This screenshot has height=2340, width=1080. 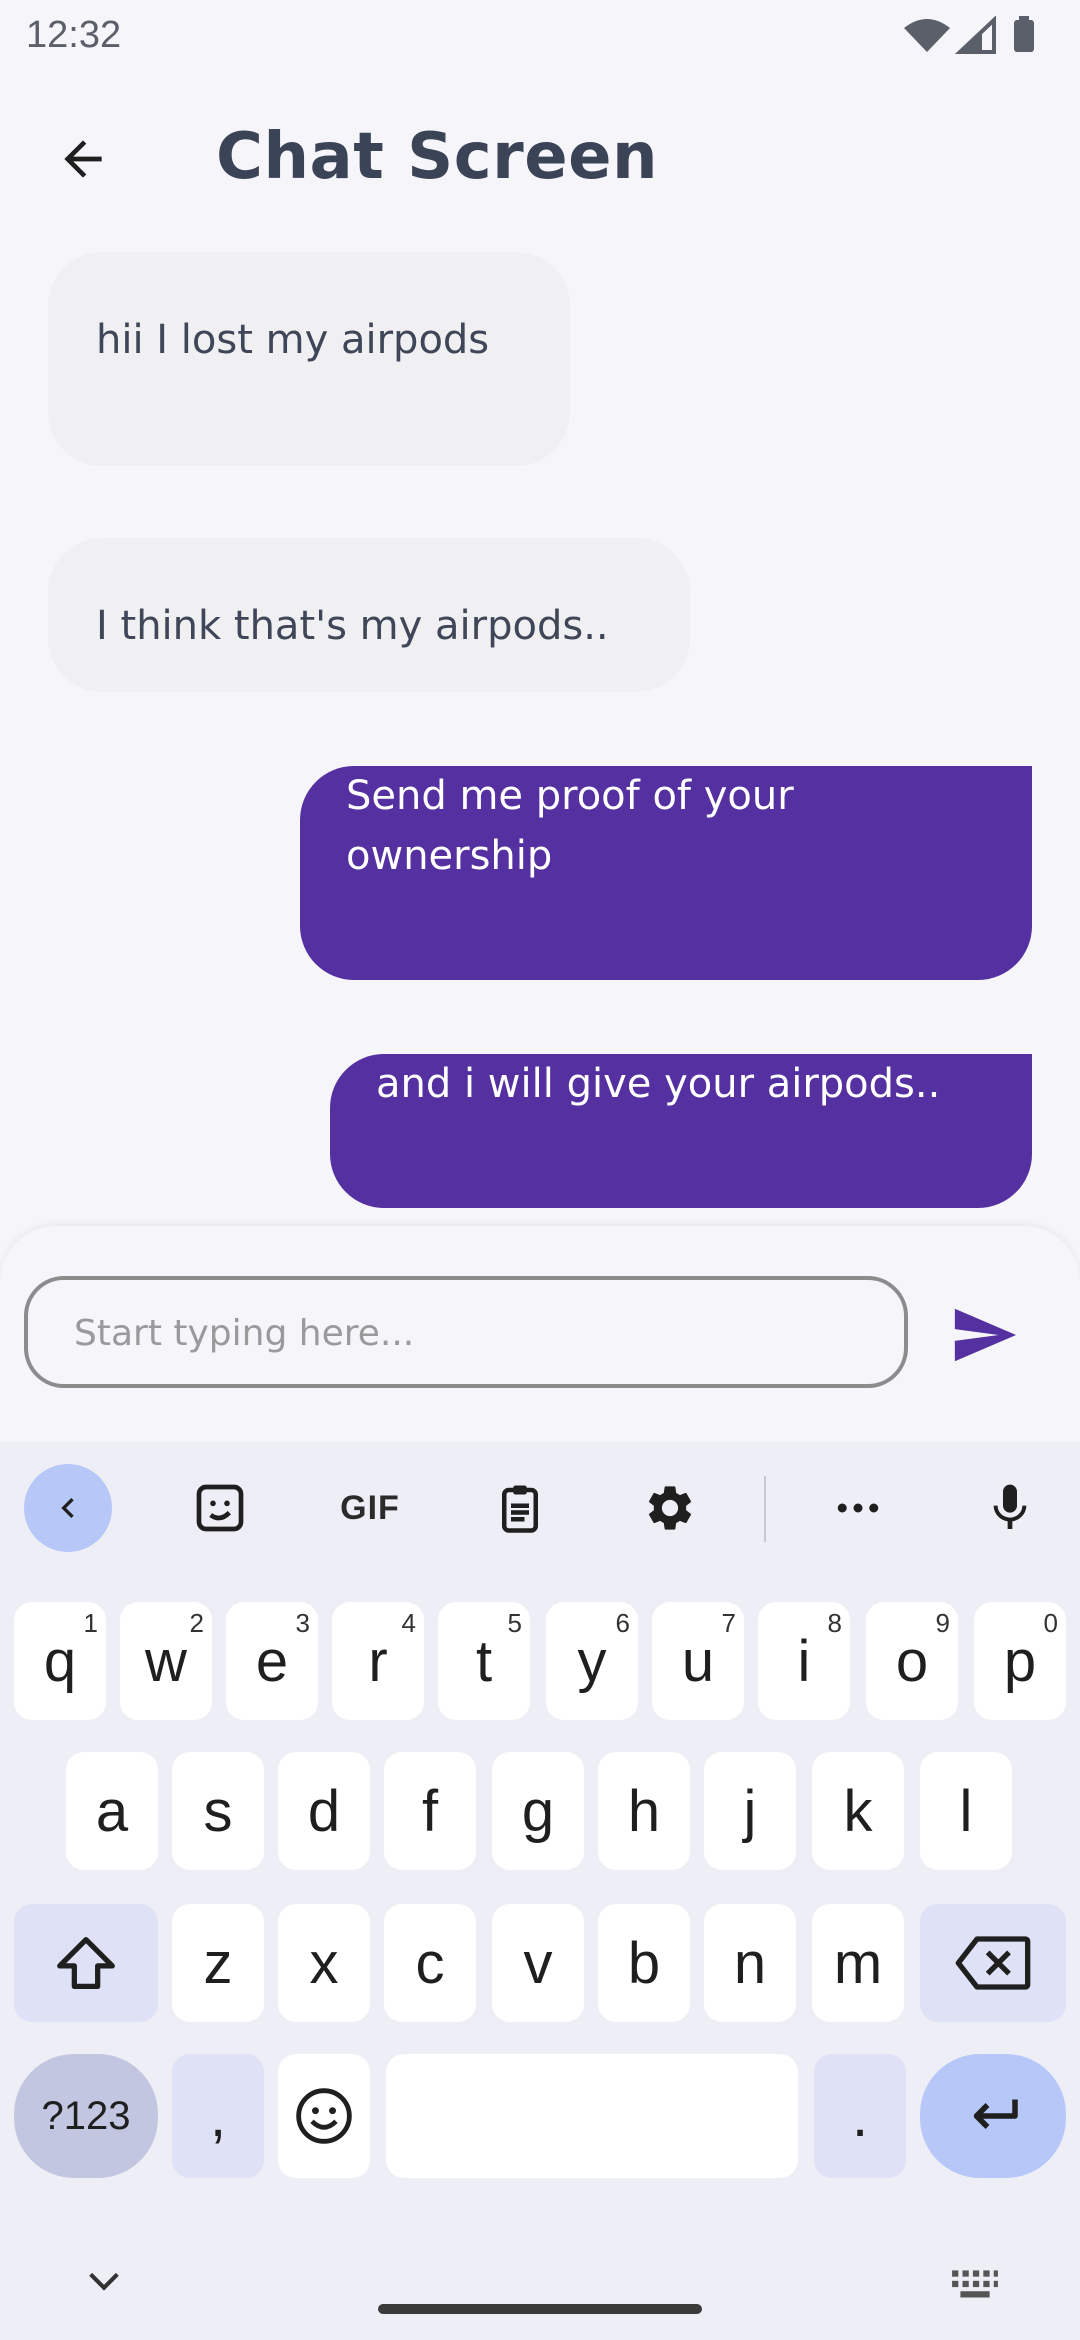 I want to click on keyboard-settings-button, so click(x=670, y=1508).